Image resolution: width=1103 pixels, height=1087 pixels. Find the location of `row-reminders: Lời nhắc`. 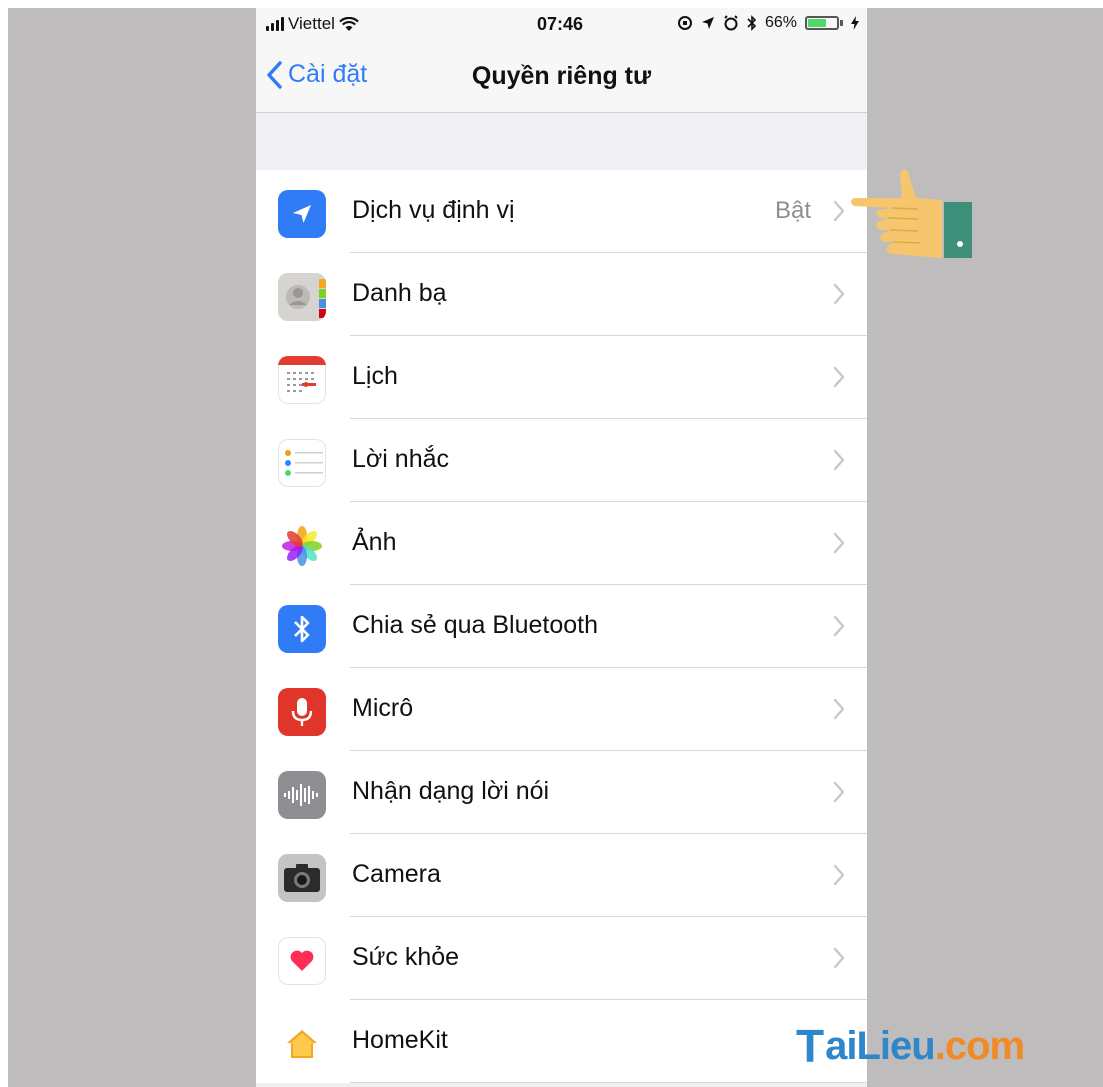

row-reminders: Lời nhắc is located at coordinates (561, 460).